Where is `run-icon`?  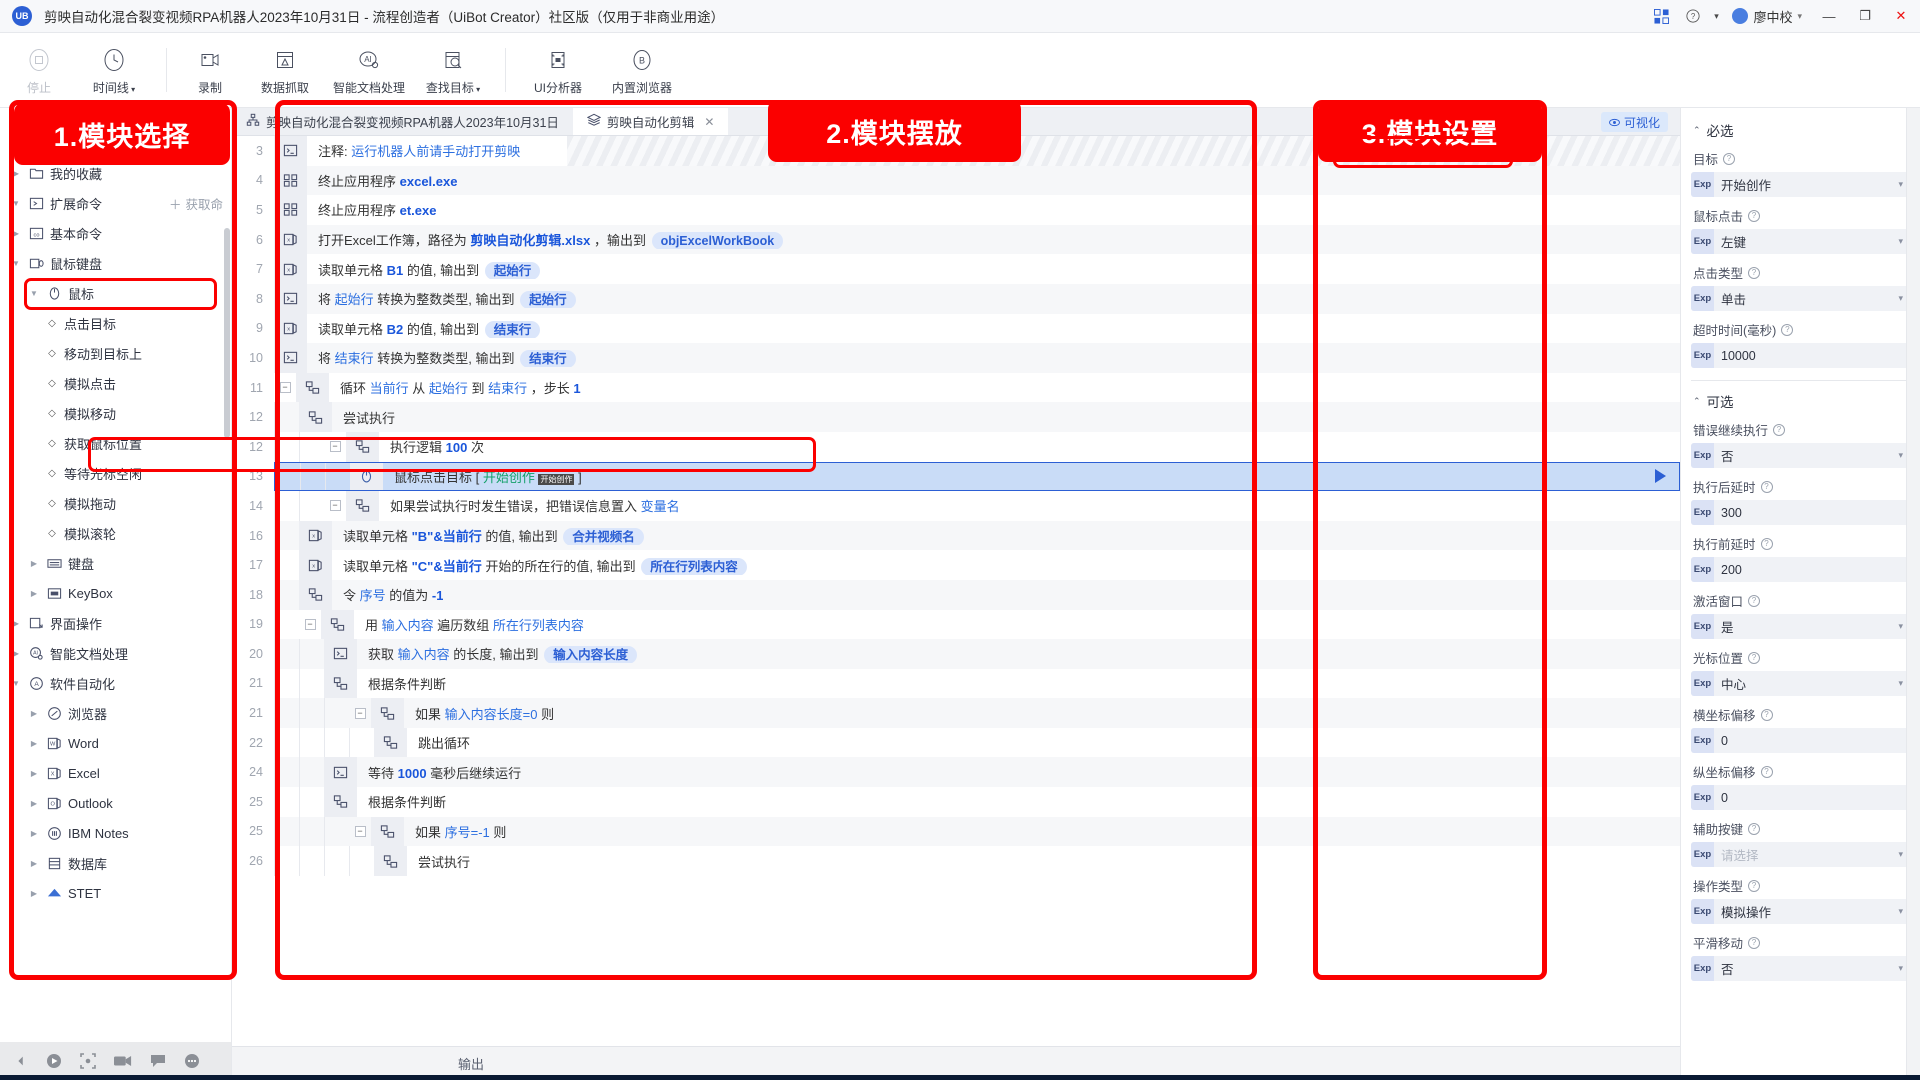 run-icon is located at coordinates (54, 1061).